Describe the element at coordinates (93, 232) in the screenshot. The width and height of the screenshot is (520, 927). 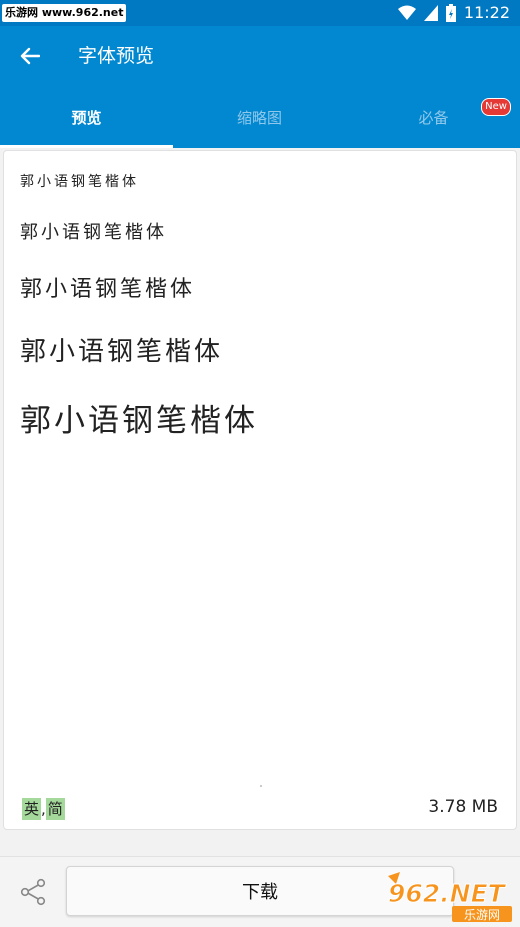
I see `sample-text-sm: 郭小语钢笔楷体` at that location.